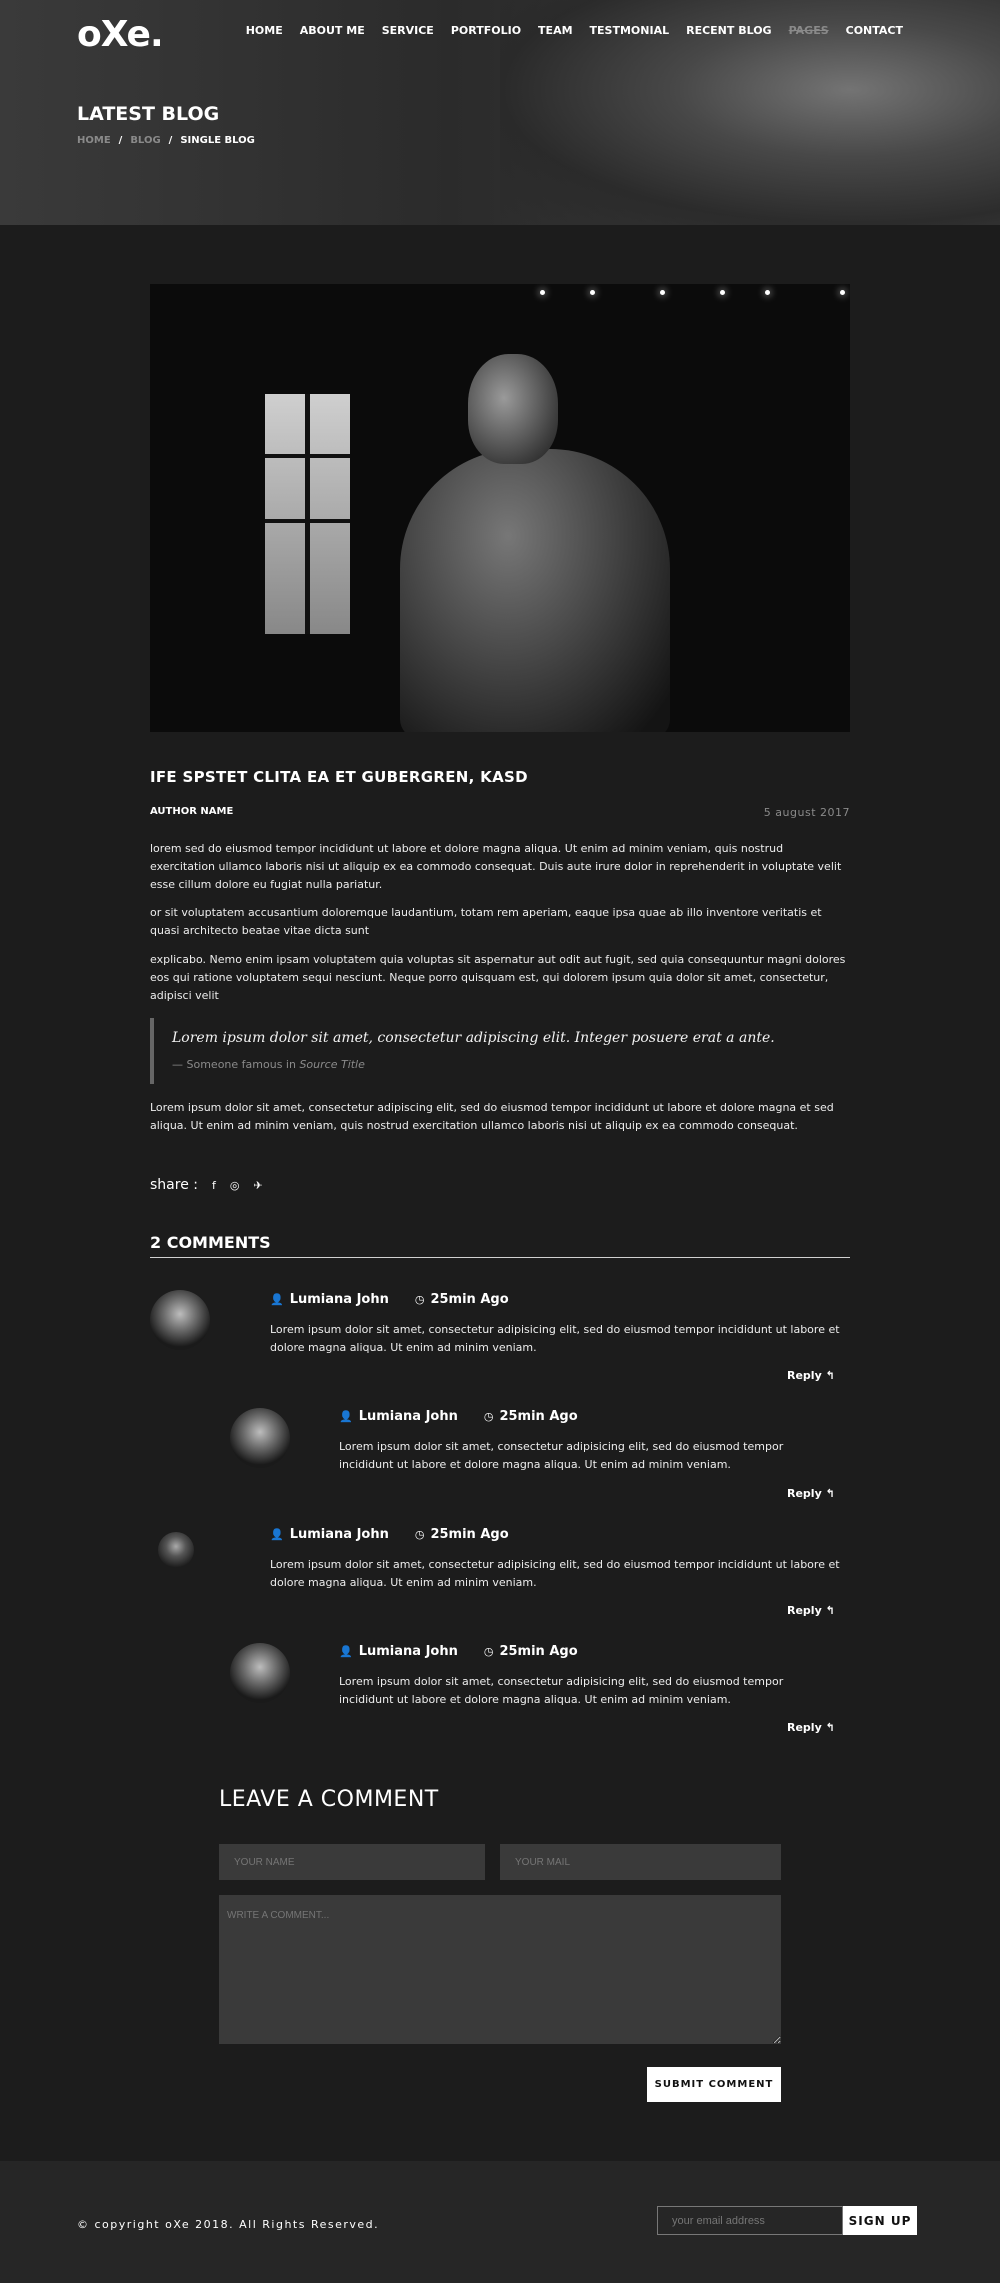 This screenshot has width=1000, height=2283. I want to click on breadcrumb-home: HOME, so click(94, 140).